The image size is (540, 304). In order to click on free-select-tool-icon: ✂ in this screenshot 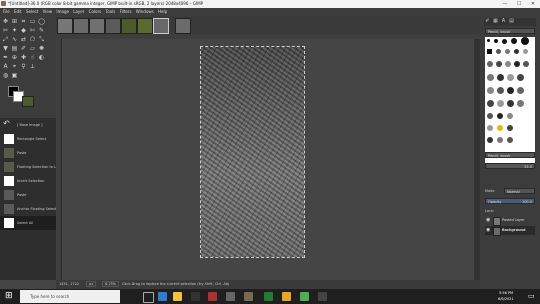, I will do `click(5, 30)`.